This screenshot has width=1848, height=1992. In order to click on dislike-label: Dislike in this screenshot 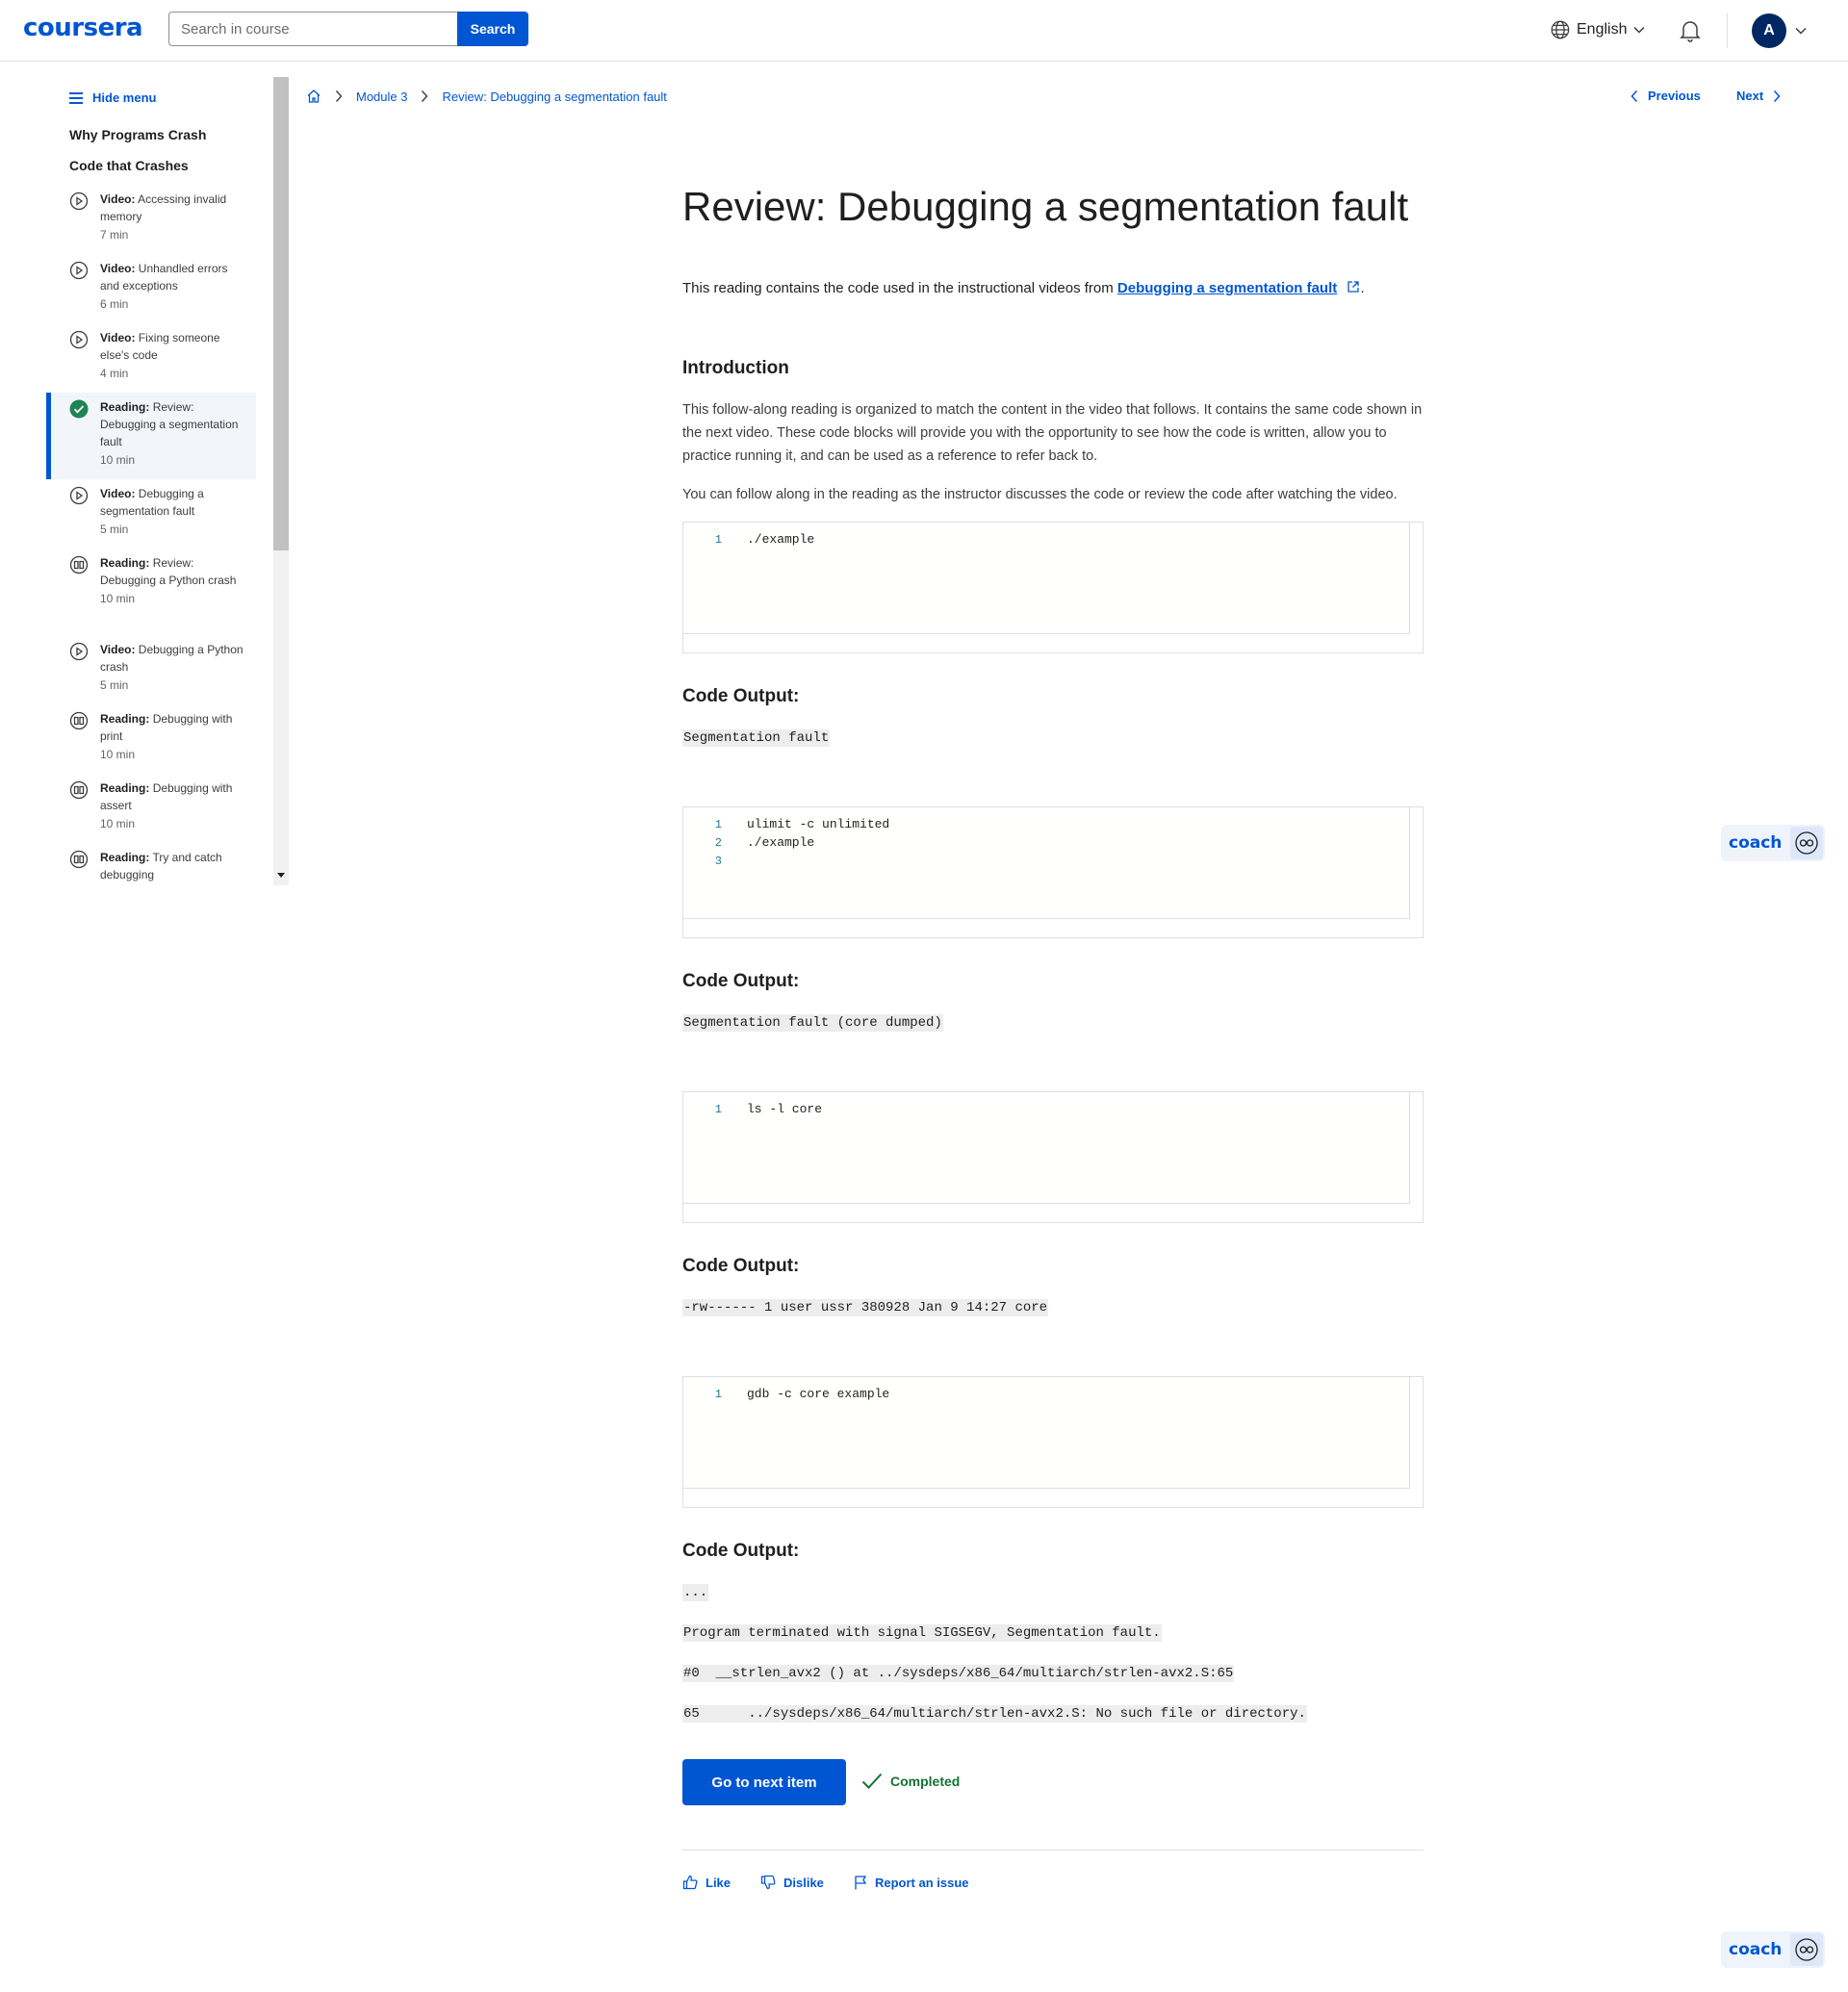, I will do `click(803, 1883)`.